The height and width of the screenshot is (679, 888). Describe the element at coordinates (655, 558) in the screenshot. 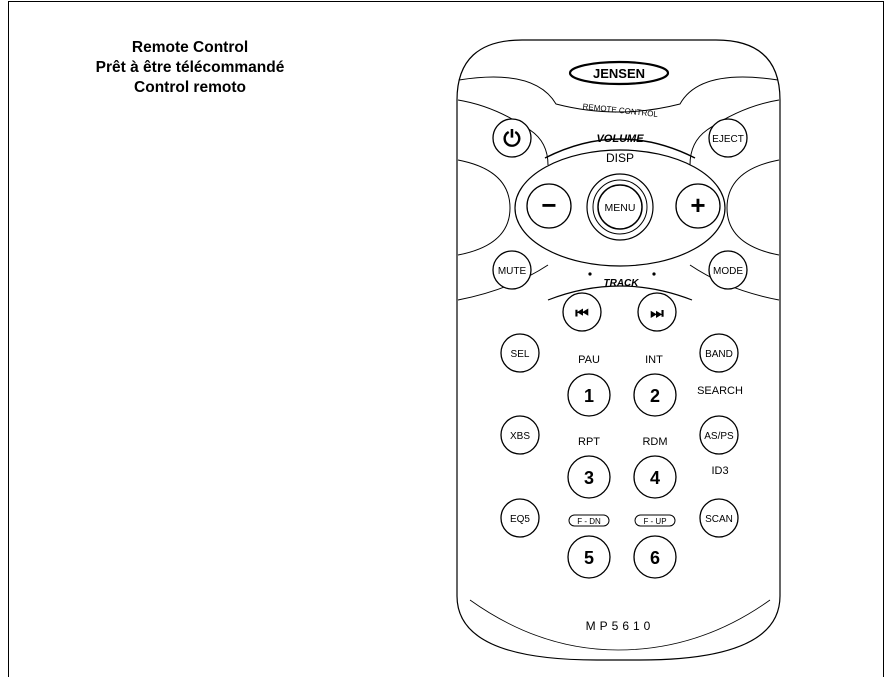

I see `number-6-label: 6` at that location.